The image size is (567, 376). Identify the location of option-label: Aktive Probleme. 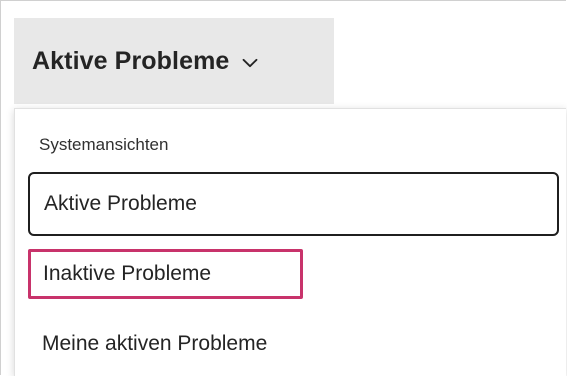
(120, 203).